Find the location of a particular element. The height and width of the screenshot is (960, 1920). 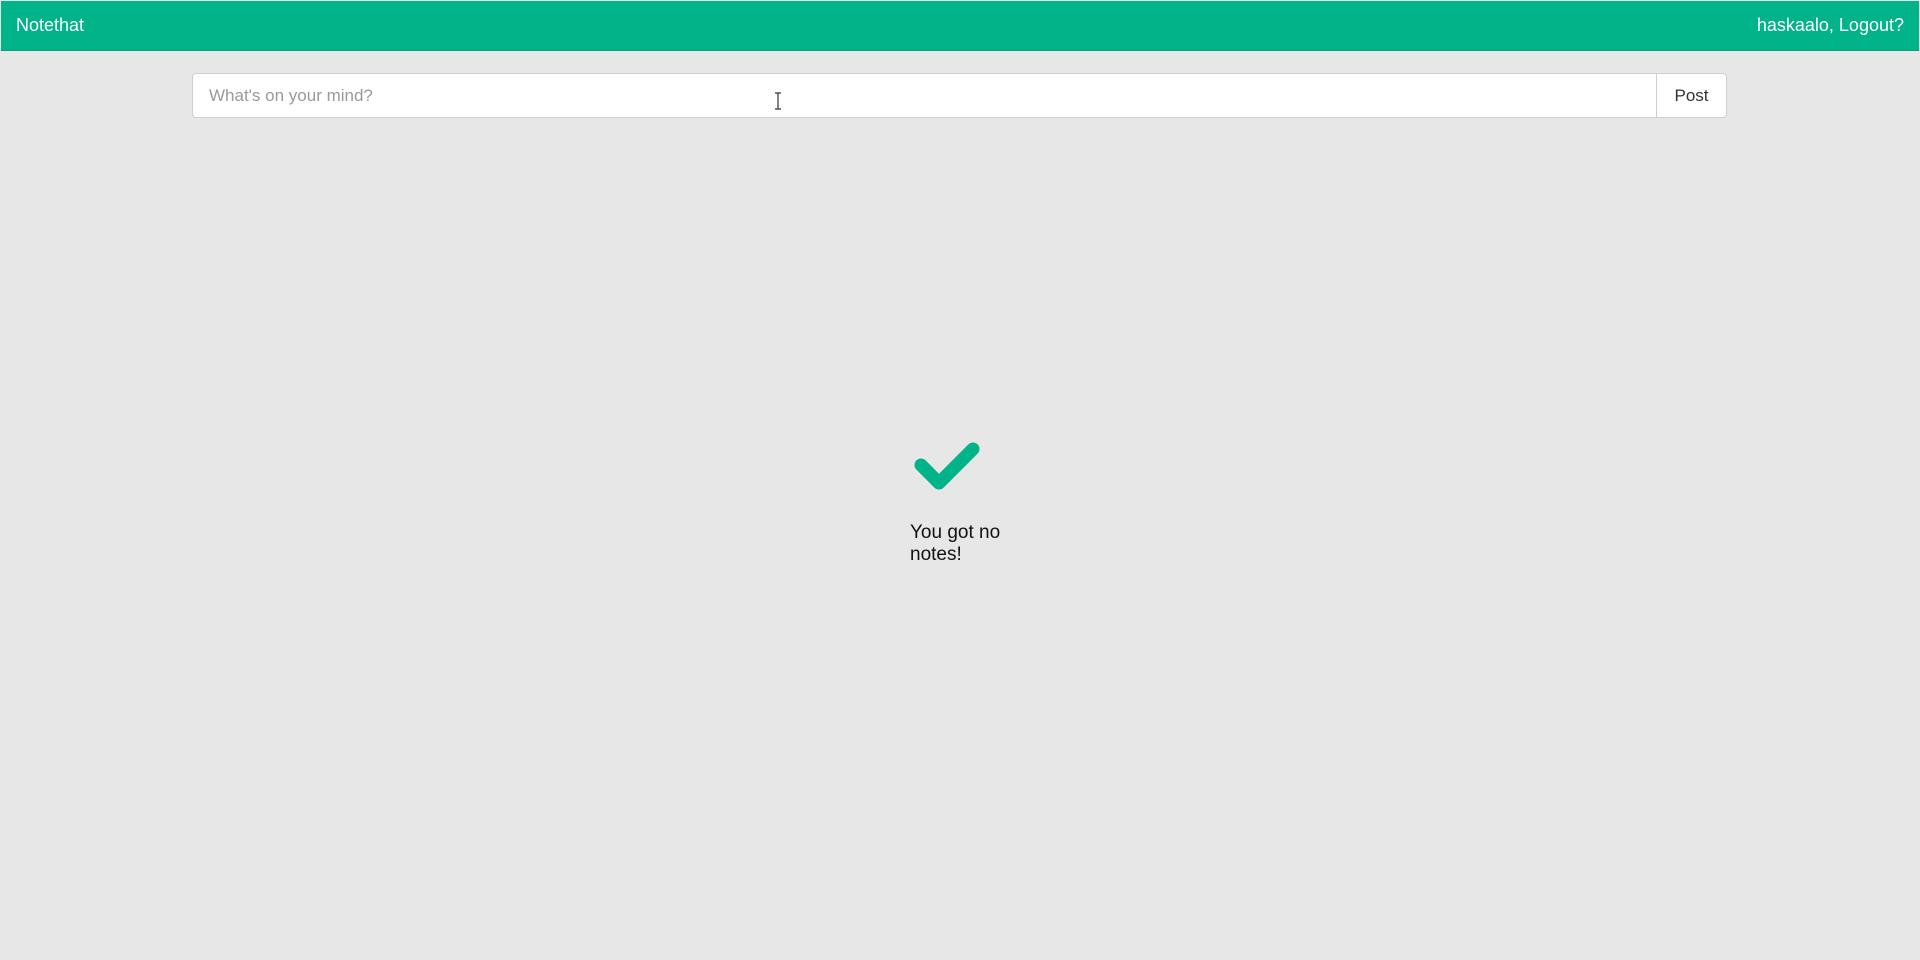

username-label: haskaalo is located at coordinates (1792, 25).